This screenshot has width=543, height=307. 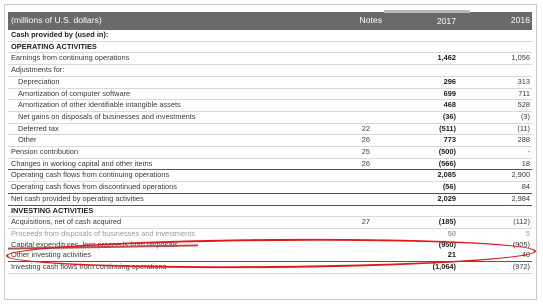 What do you see at coordinates (270, 36) in the screenshot?
I see `table-row: Cash provided by (used in):` at bounding box center [270, 36].